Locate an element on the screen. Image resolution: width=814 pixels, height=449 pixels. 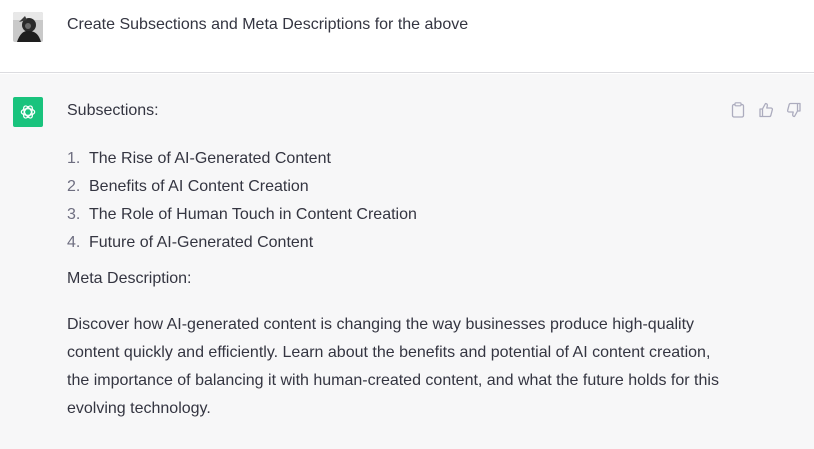
message-actions is located at coordinates (766, 110).